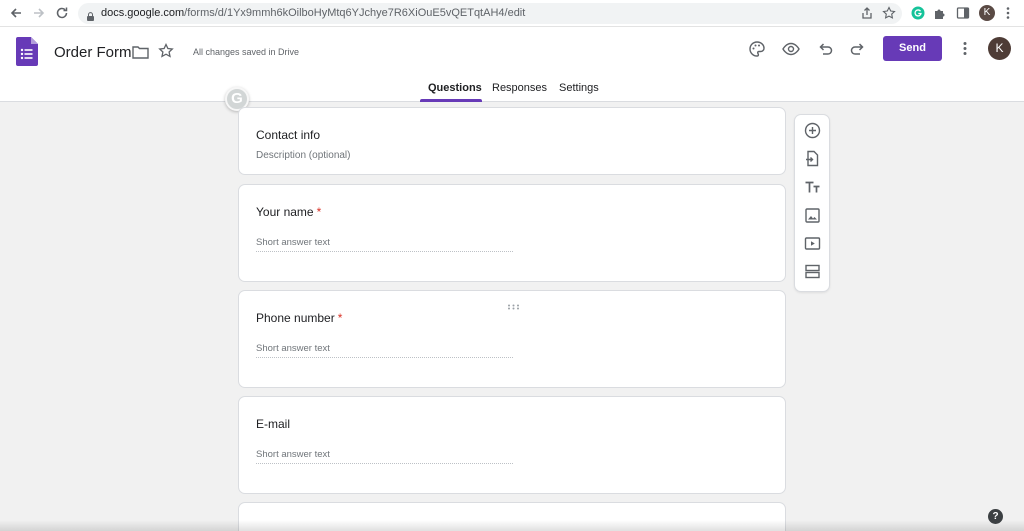 This screenshot has height=531, width=1024. I want to click on forms-logo-icon, so click(27, 51).